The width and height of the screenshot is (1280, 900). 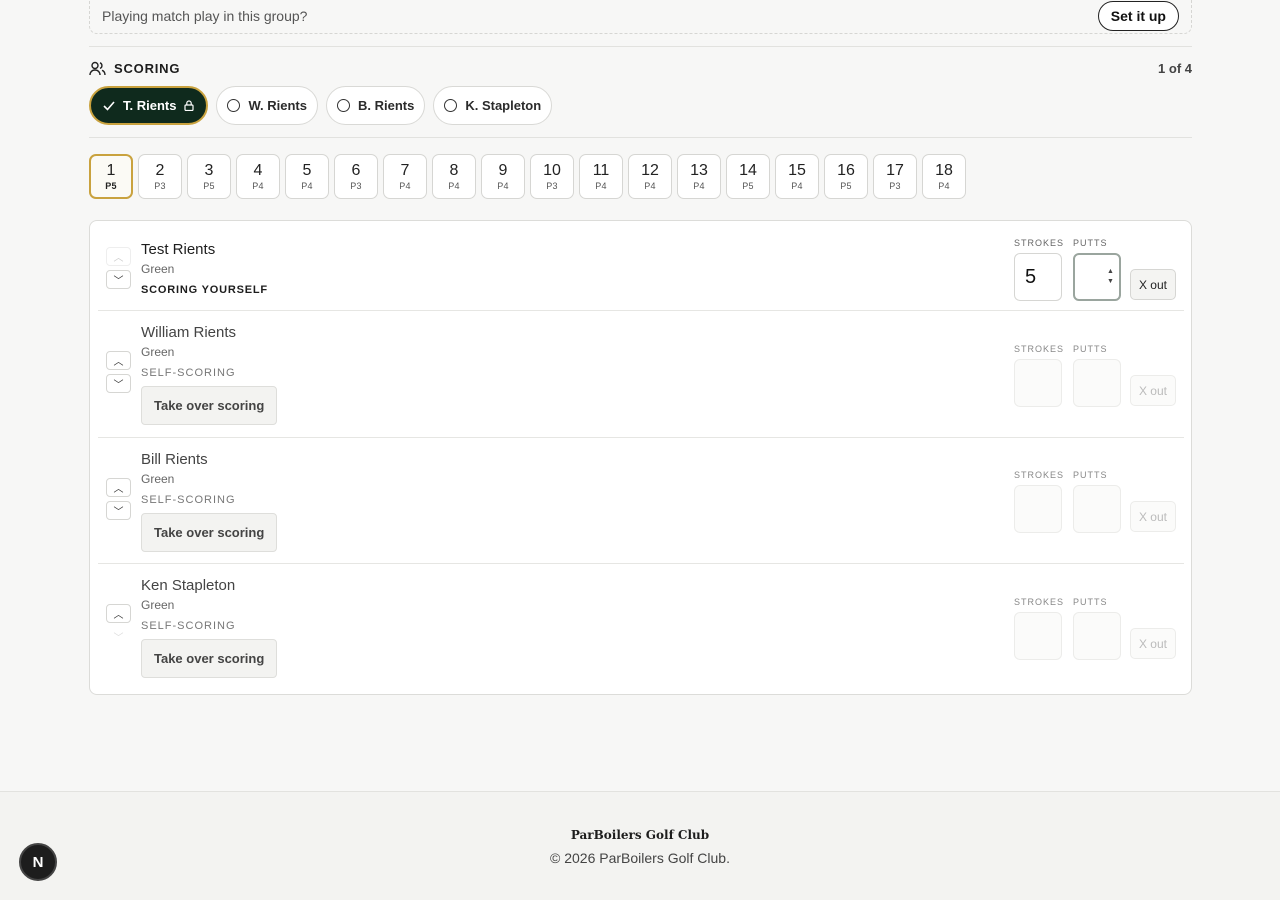 I want to click on hole-number: 12, so click(x=650, y=170).